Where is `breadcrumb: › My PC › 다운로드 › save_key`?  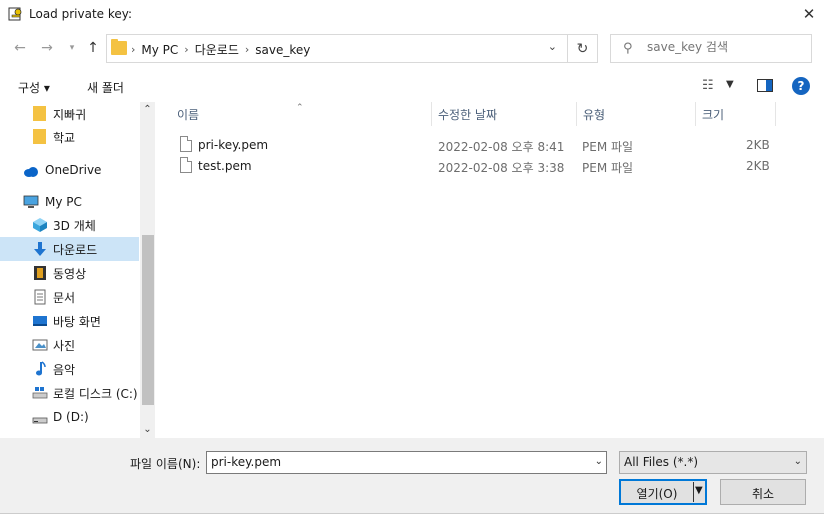 breadcrumb: › My PC › 다운로드 › save_key is located at coordinates (220, 49).